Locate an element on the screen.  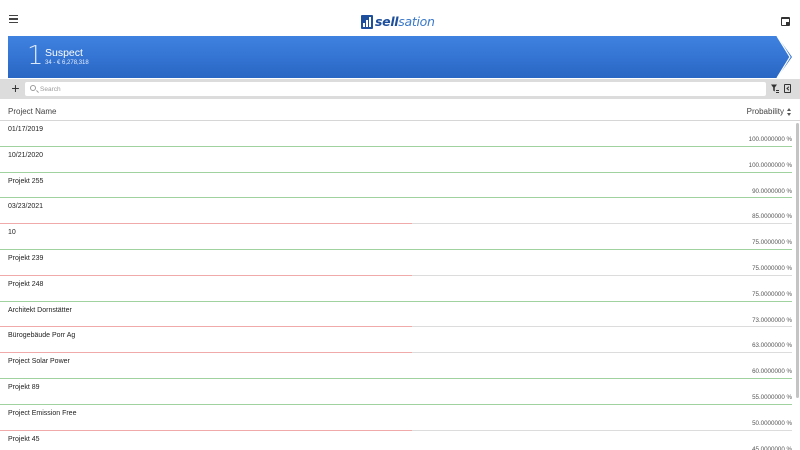
top-bar: sellsation is located at coordinates (400, 18).